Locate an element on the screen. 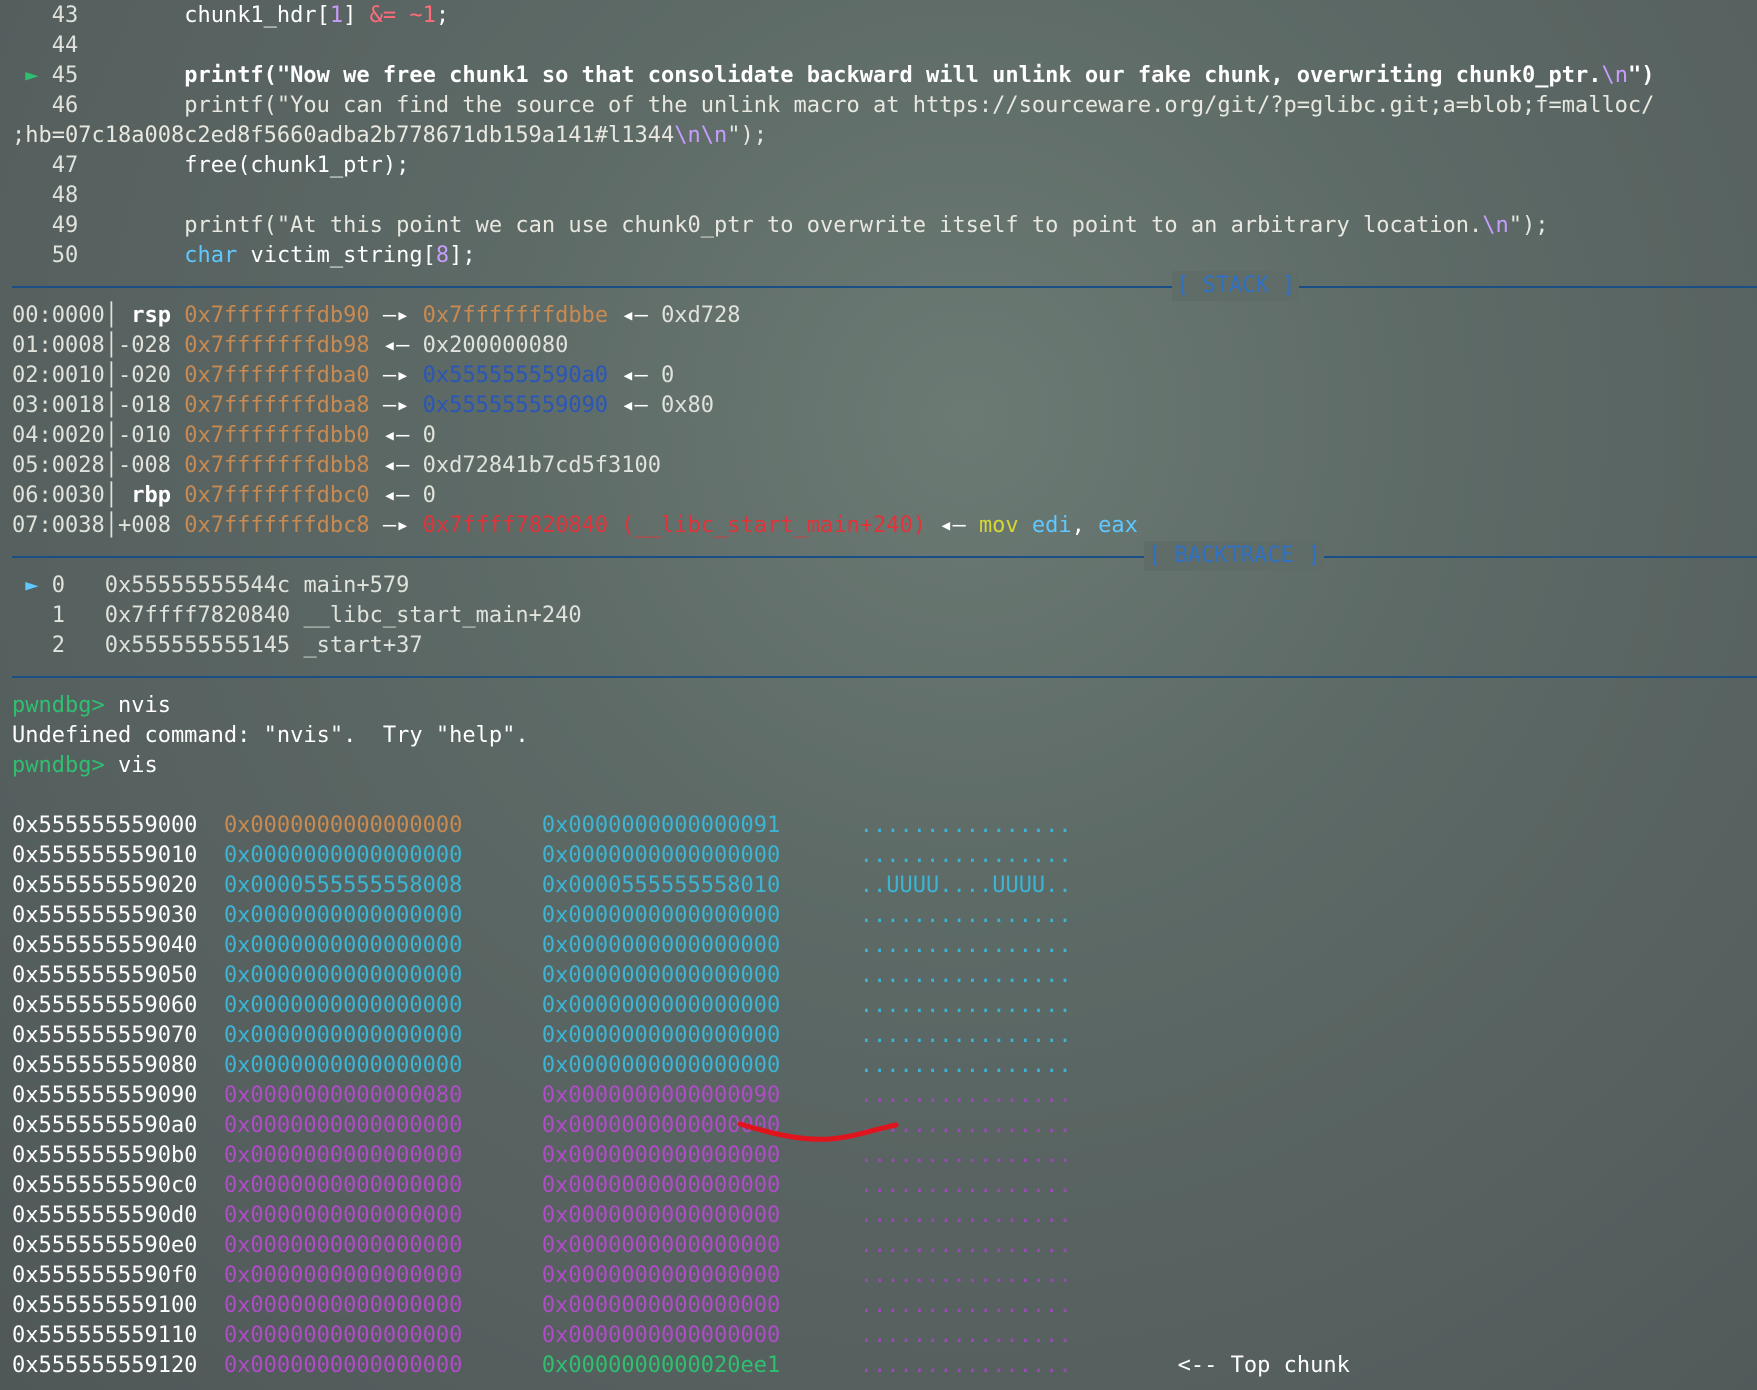  source-token: ; is located at coordinates (442, 15).